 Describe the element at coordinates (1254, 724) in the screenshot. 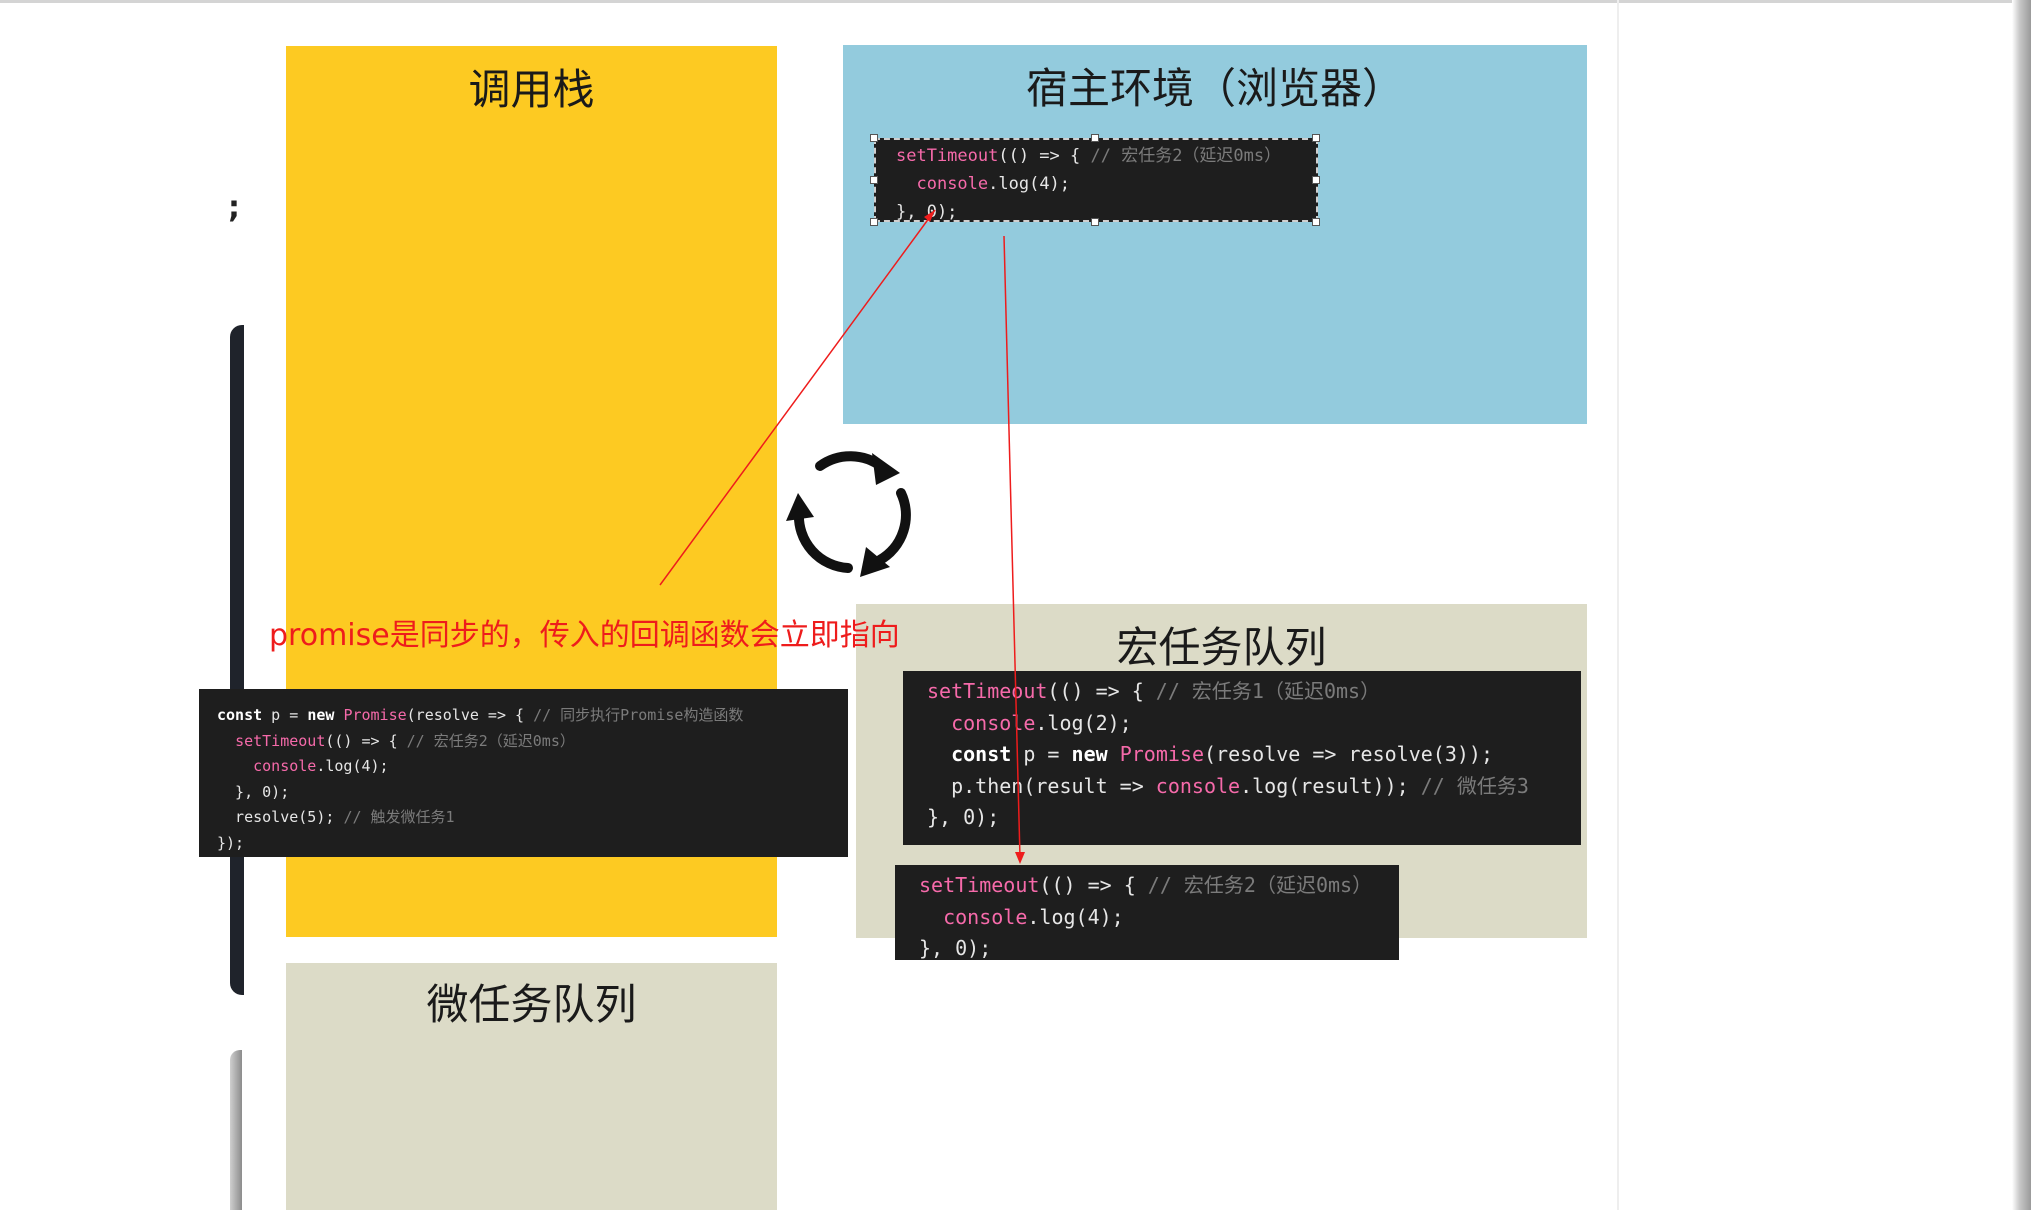

I see `code-line: console.log(2);` at that location.